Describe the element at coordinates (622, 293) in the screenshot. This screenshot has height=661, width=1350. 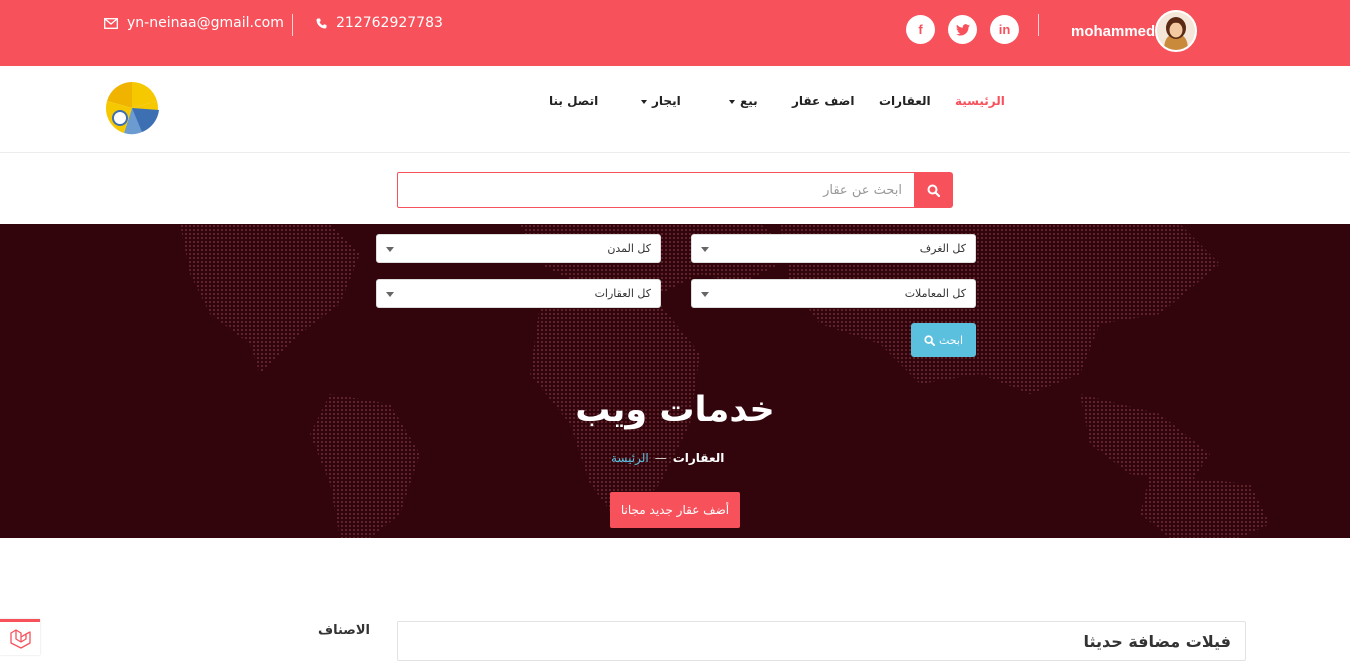
I see `property-type-select-value: كل العقارات` at that location.